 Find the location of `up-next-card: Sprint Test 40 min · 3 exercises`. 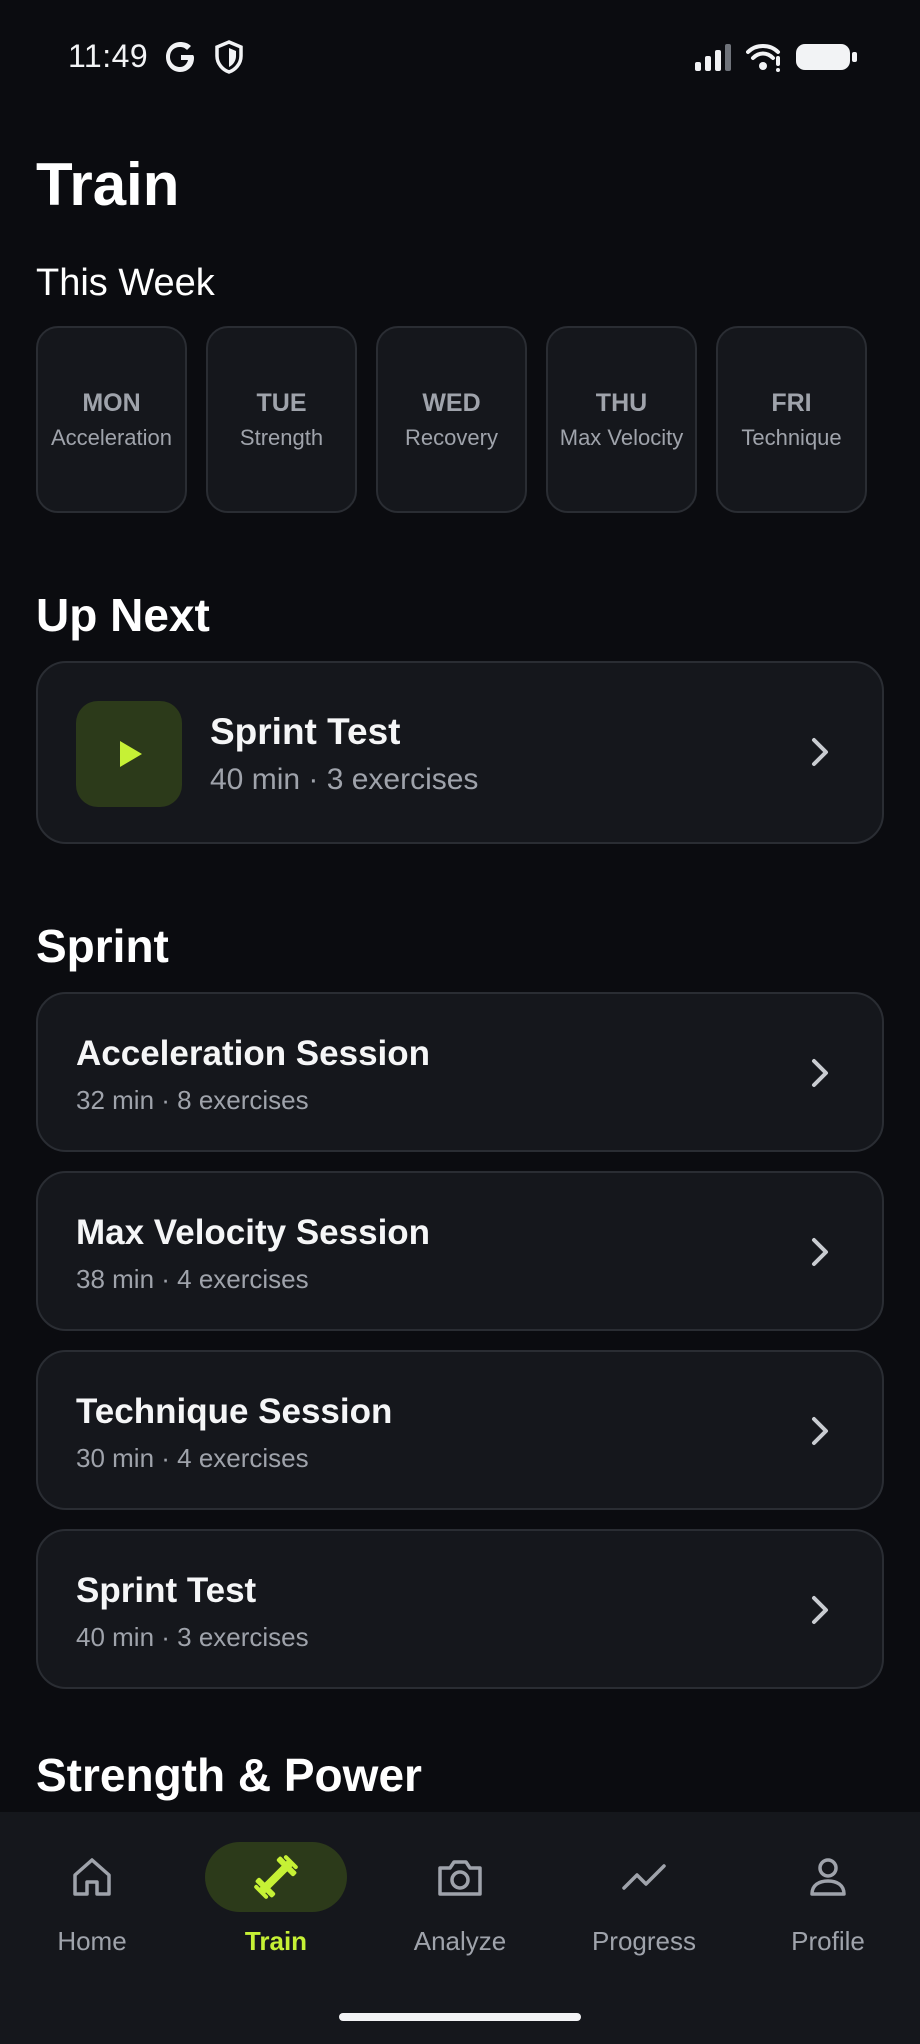

up-next-card: Sprint Test 40 min · 3 exercises is located at coordinates (460, 752).